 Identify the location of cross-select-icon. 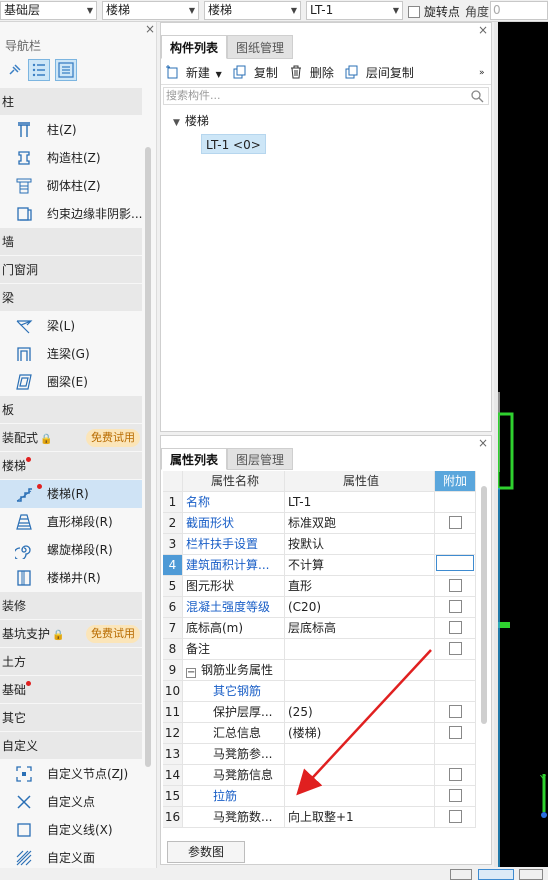
(531, 874).